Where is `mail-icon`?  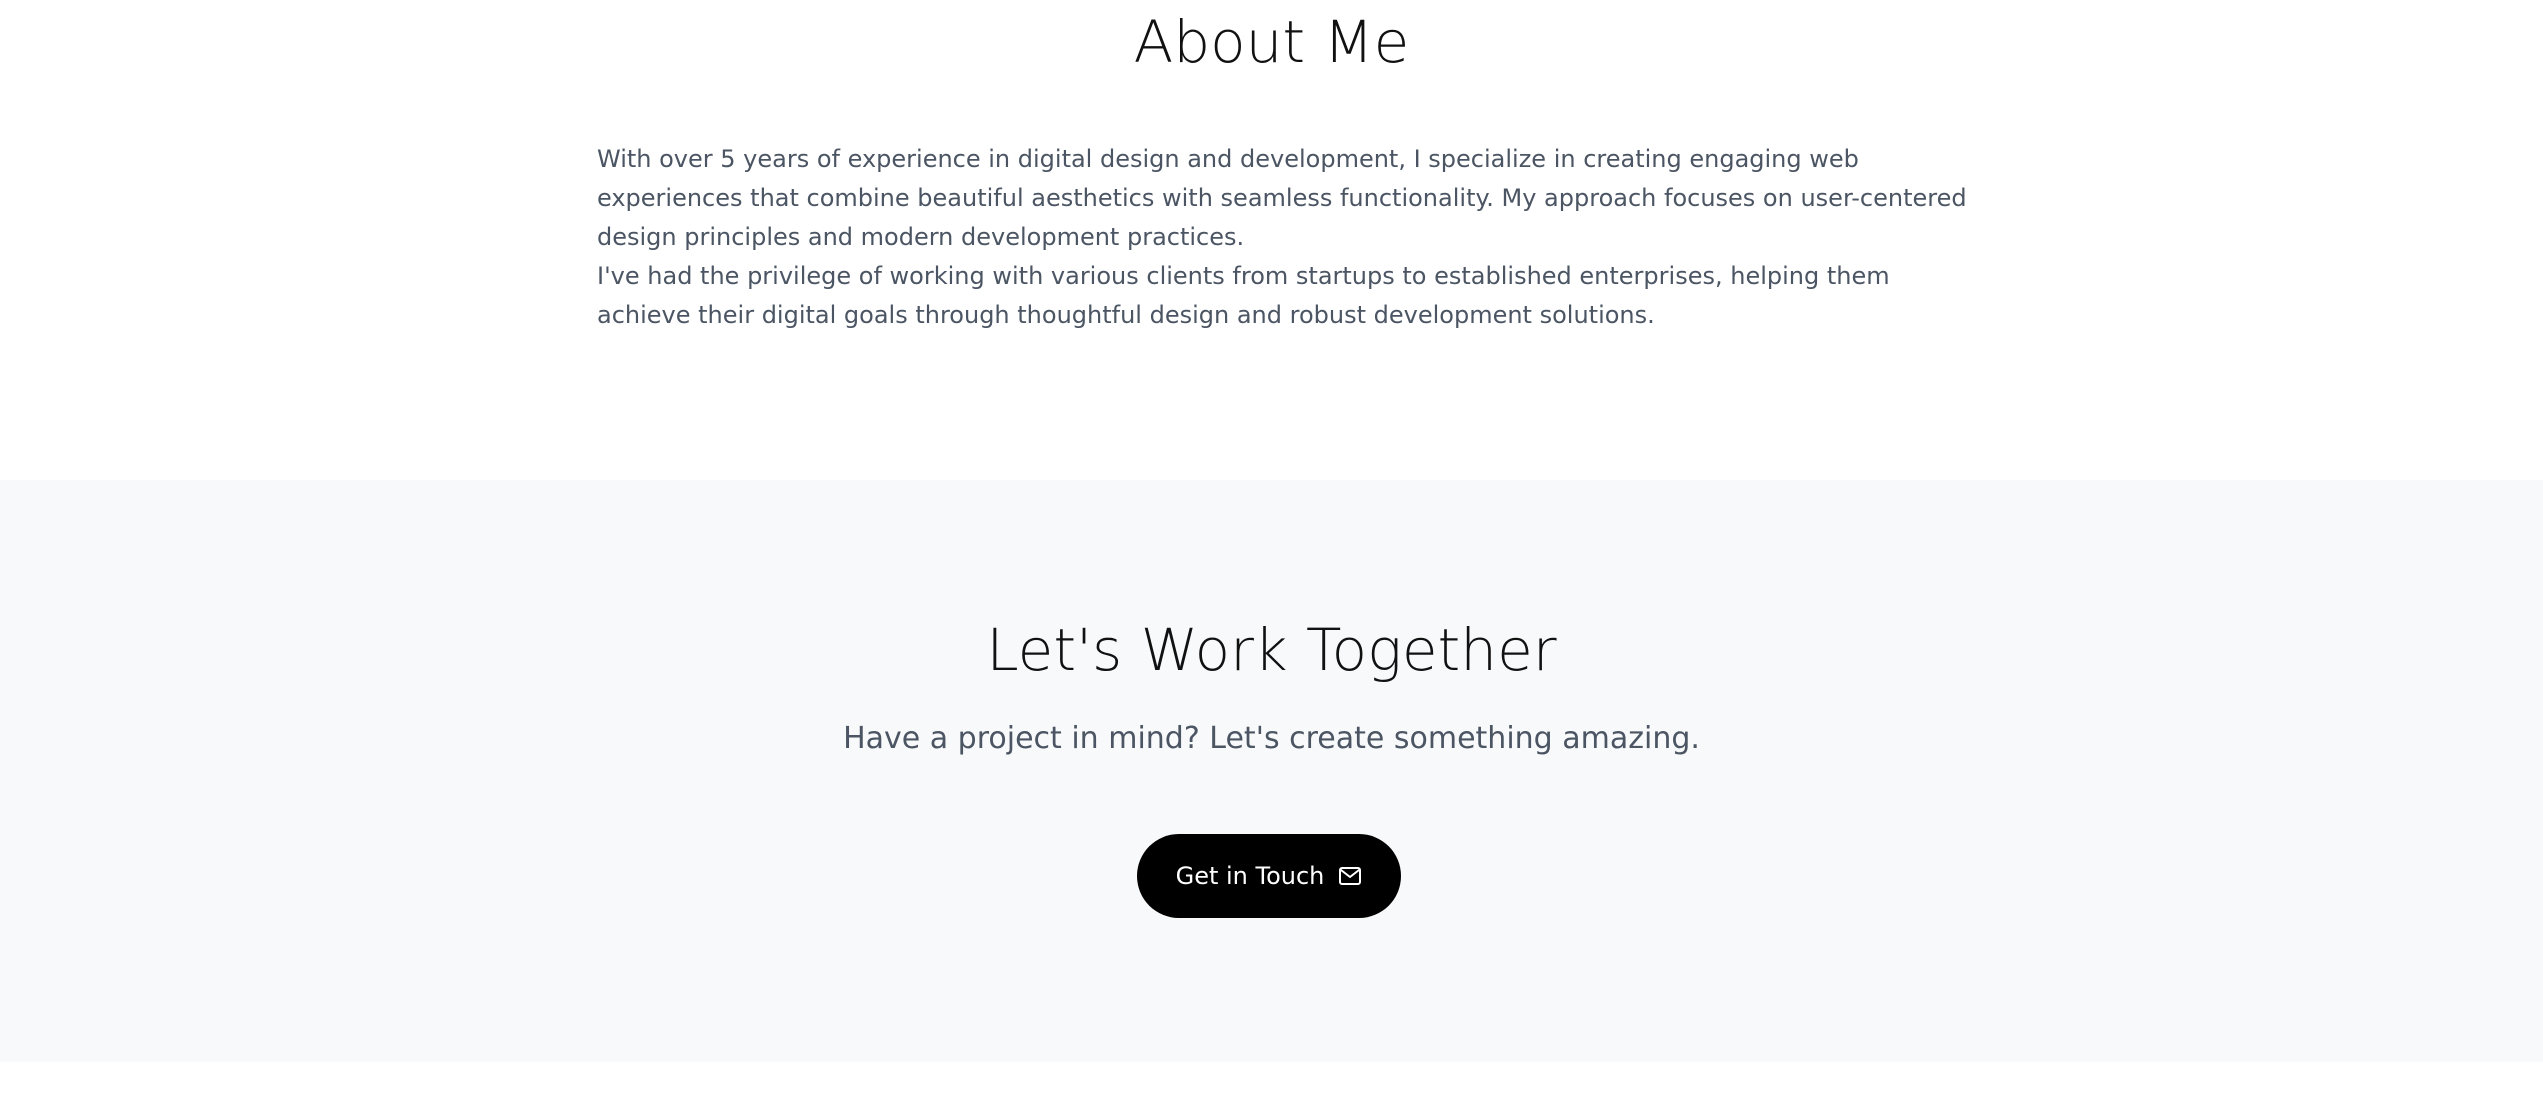 mail-icon is located at coordinates (1350, 876).